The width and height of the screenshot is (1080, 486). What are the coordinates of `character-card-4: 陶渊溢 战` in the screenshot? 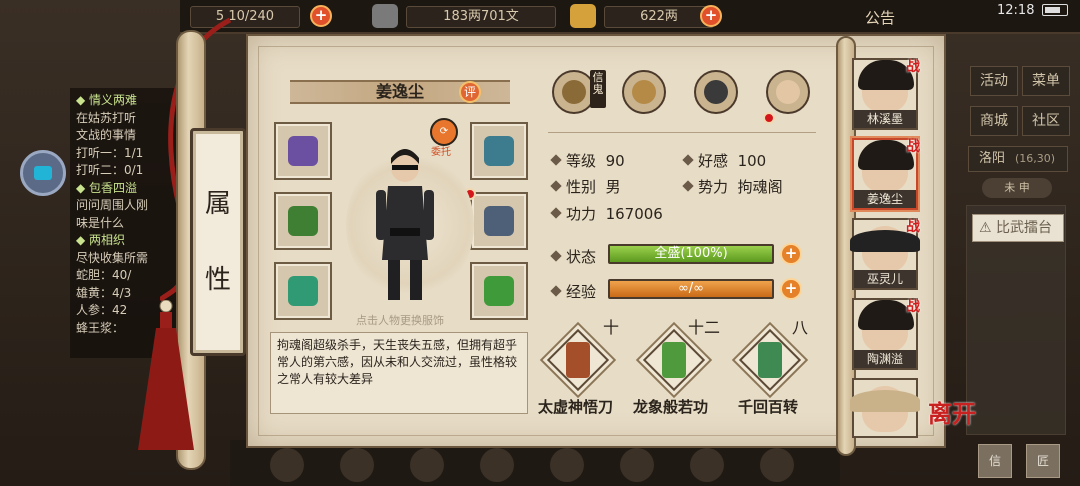 It's located at (886, 334).